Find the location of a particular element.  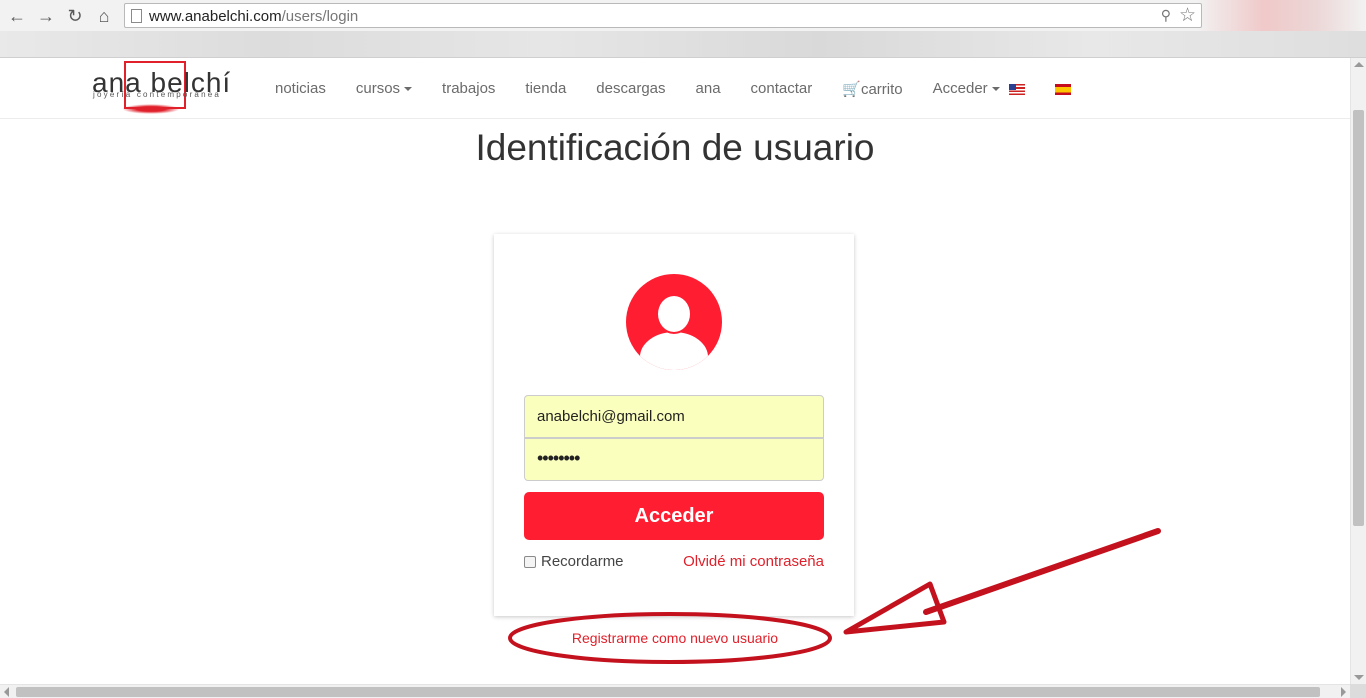

logo-splash is located at coordinates (151, 109).